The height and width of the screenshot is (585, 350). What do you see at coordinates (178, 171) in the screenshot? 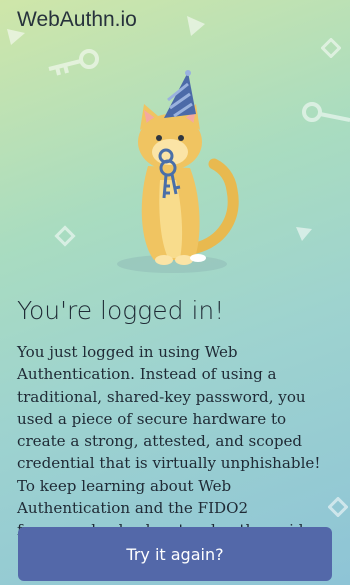
I see `cat-with-keys-icon` at bounding box center [178, 171].